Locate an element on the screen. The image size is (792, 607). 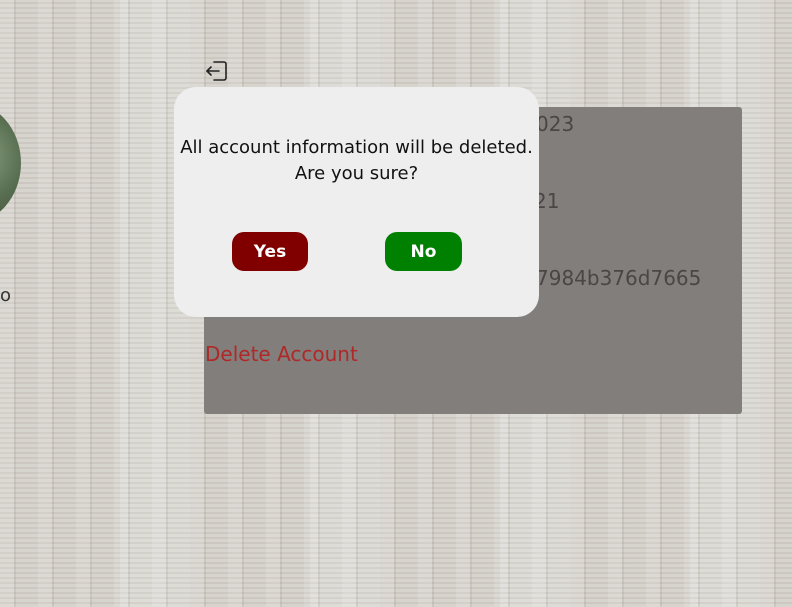
delete-account-link: Delete Account is located at coordinates (281, 354).